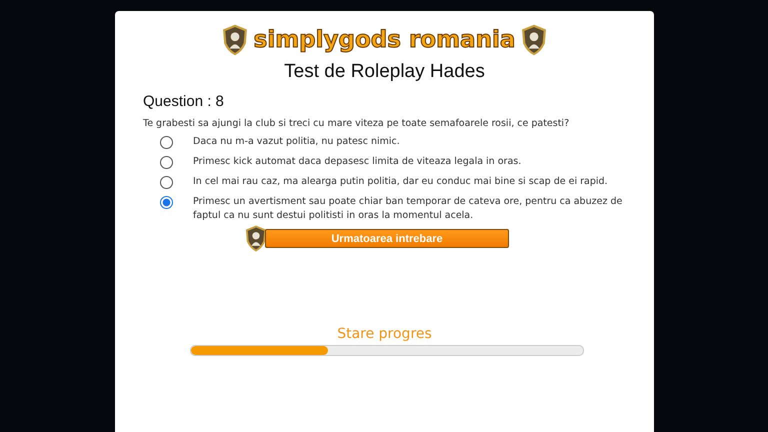 This screenshot has width=768, height=432. What do you see at coordinates (408, 209) in the screenshot?
I see `option-label: Primesc un avertisment sau poate chiar ban temporar de cateva ore, pentru ca abuzez de faptul ca nu sunt destui politisti in oras la momentul acela.` at bounding box center [408, 209].